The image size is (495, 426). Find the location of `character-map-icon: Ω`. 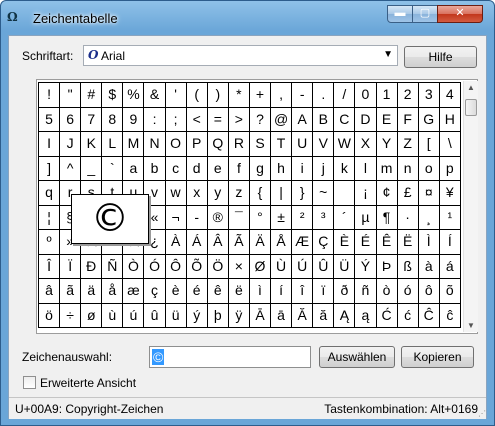

character-map-icon: Ω is located at coordinates (15, 17).